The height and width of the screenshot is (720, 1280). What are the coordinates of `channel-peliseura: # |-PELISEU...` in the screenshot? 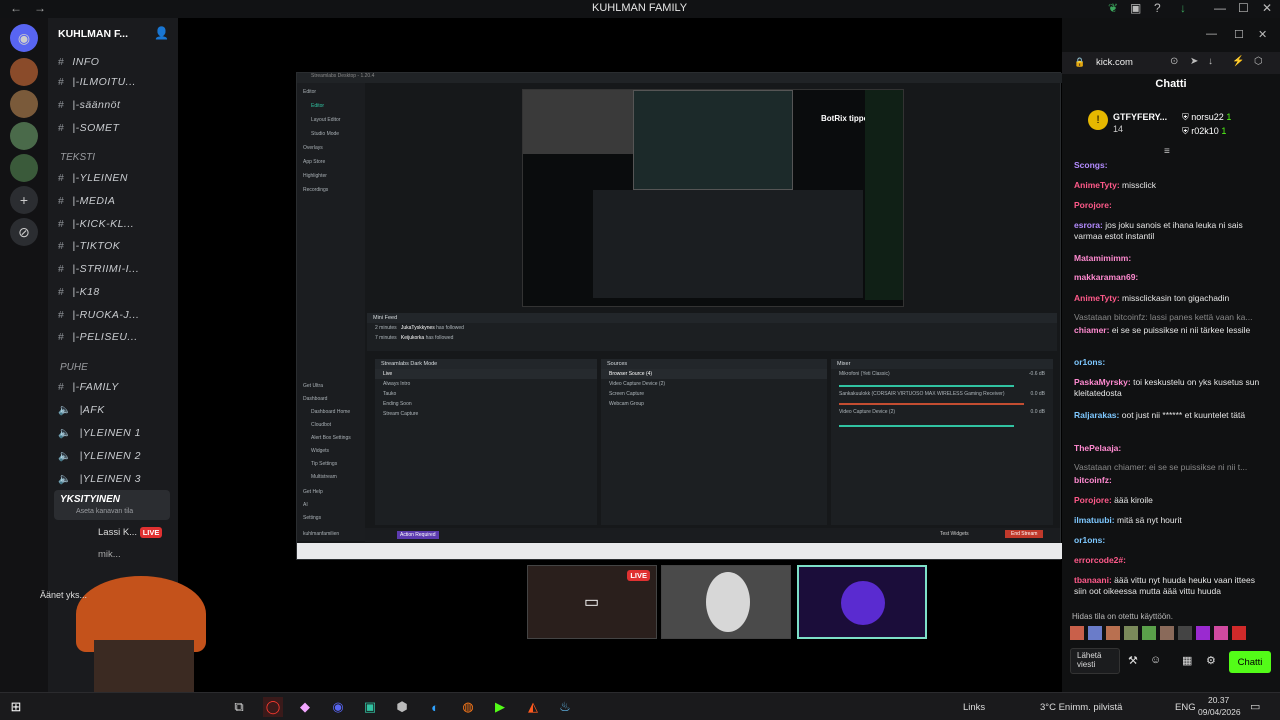 It's located at (98, 337).